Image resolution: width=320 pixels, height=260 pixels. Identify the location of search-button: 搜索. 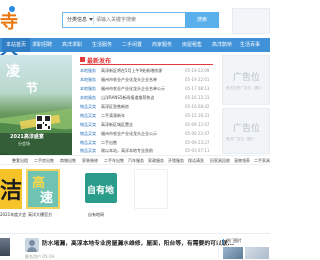
(202, 20).